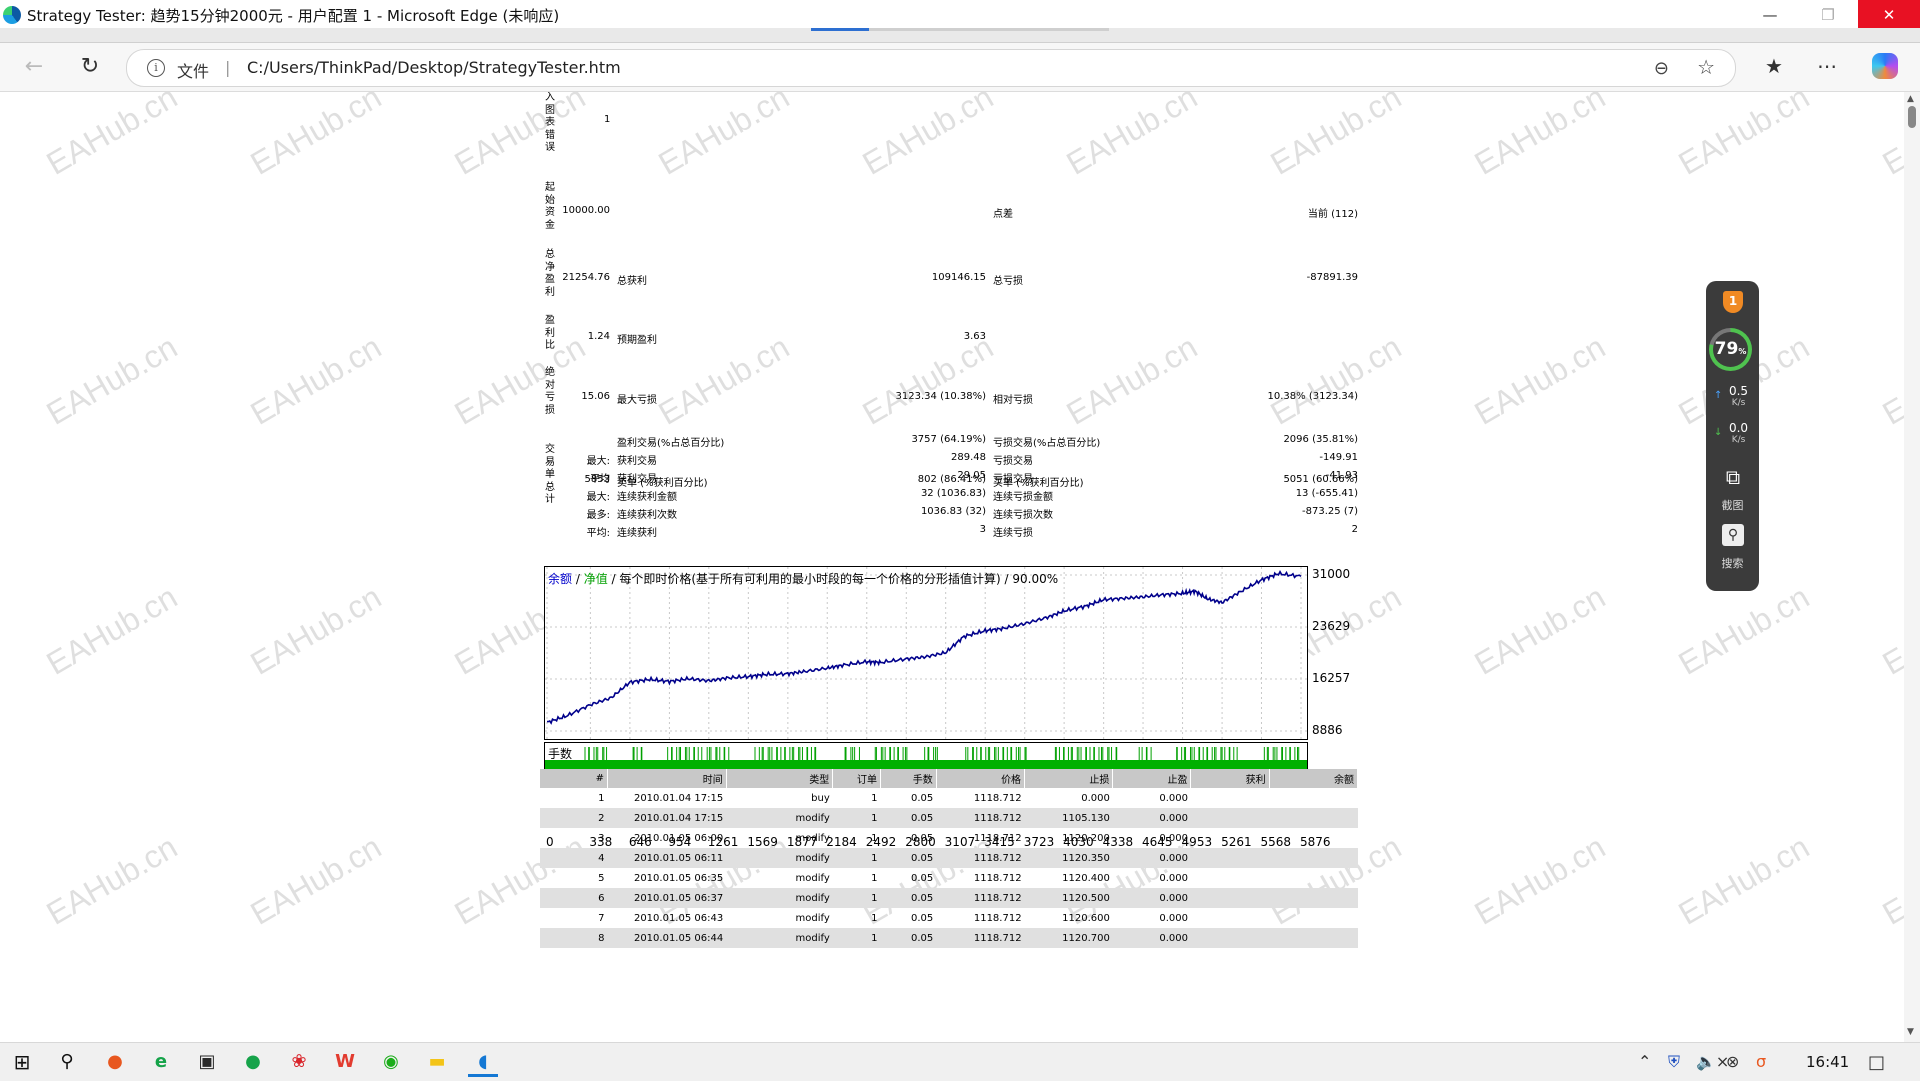 Image resolution: width=1920 pixels, height=1081 pixels. What do you see at coordinates (1712, 1061) in the screenshot?
I see `volume-muted-icon: 🔈×` at bounding box center [1712, 1061].